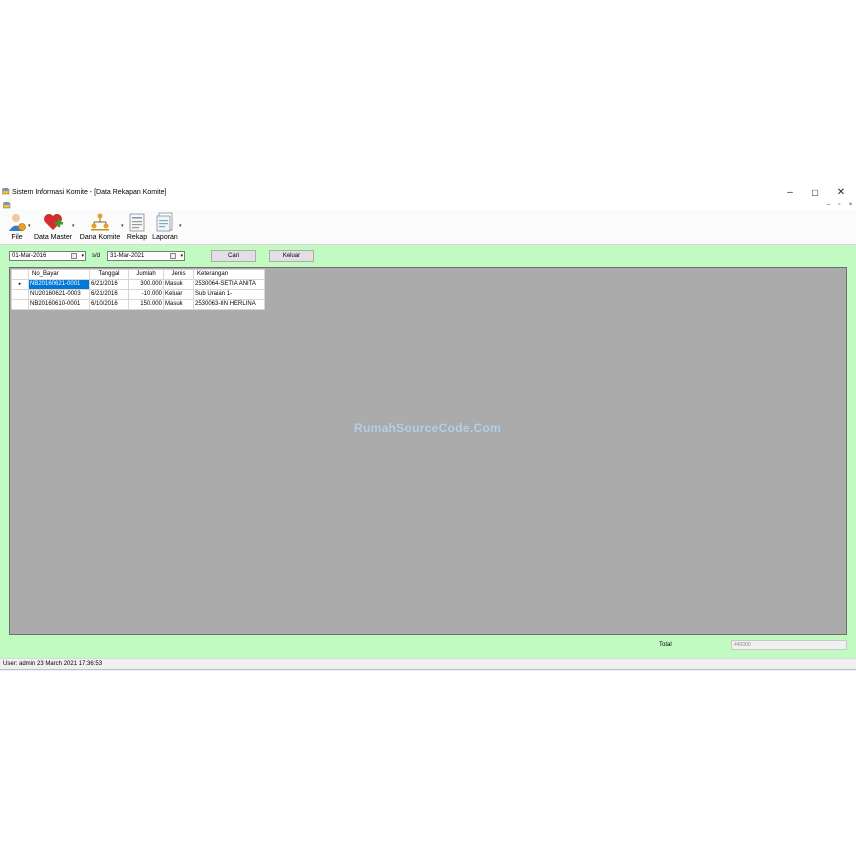  What do you see at coordinates (839, 205) in the screenshot?
I see `mdi-restore-button: ▫` at bounding box center [839, 205].